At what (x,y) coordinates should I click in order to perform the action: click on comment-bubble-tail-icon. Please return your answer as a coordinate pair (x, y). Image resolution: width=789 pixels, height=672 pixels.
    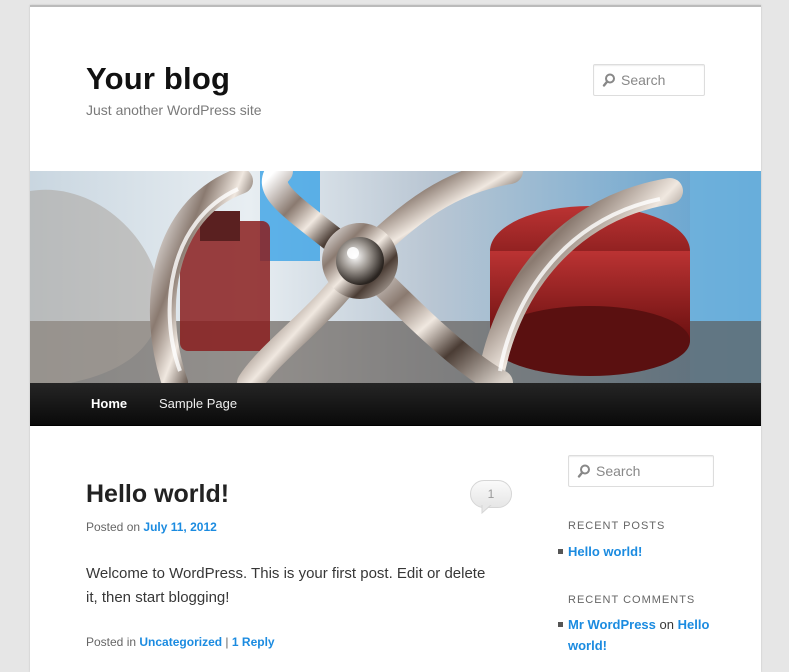
    Looking at the image, I should click on (487, 509).